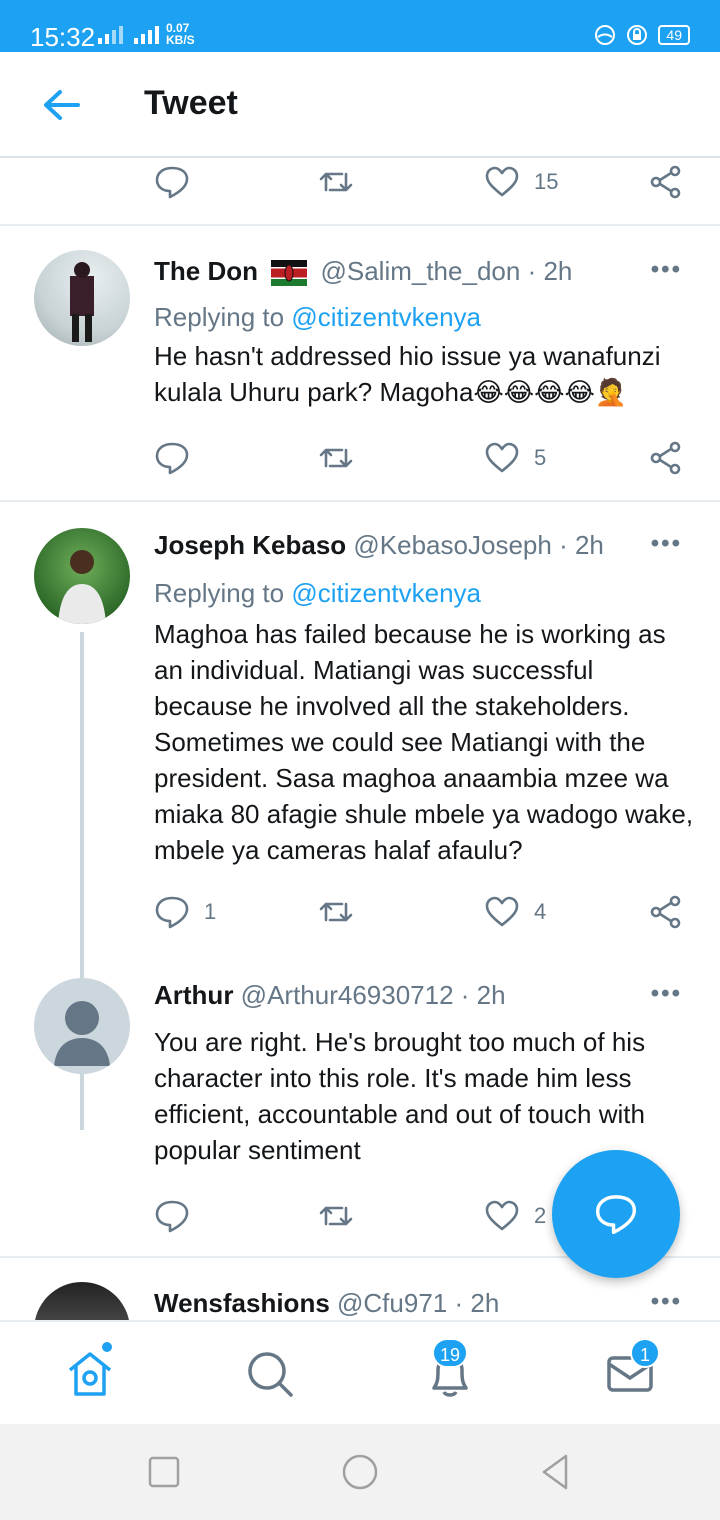 The image size is (720, 1520). I want to click on nav-search, so click(270, 1374).